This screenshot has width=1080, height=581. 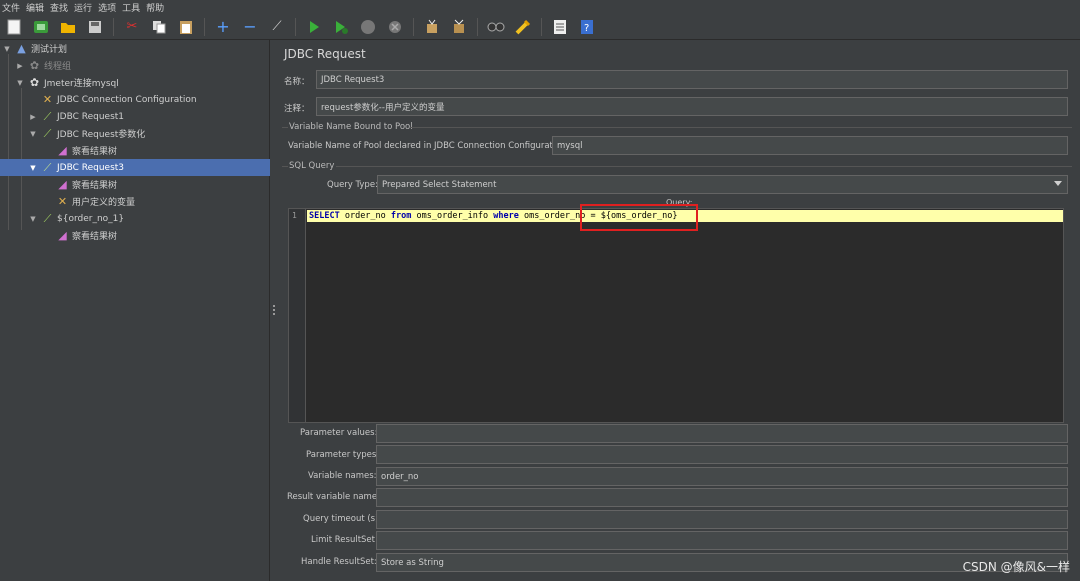 I want to click on result-variable-field, so click(x=722, y=497).